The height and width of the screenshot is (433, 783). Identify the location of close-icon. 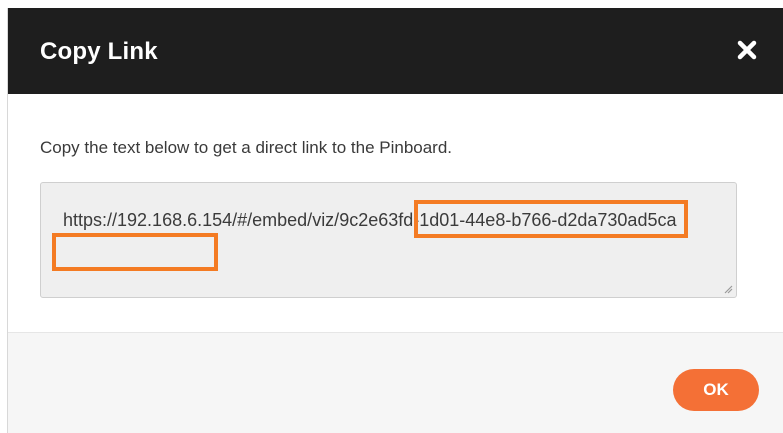
(747, 50).